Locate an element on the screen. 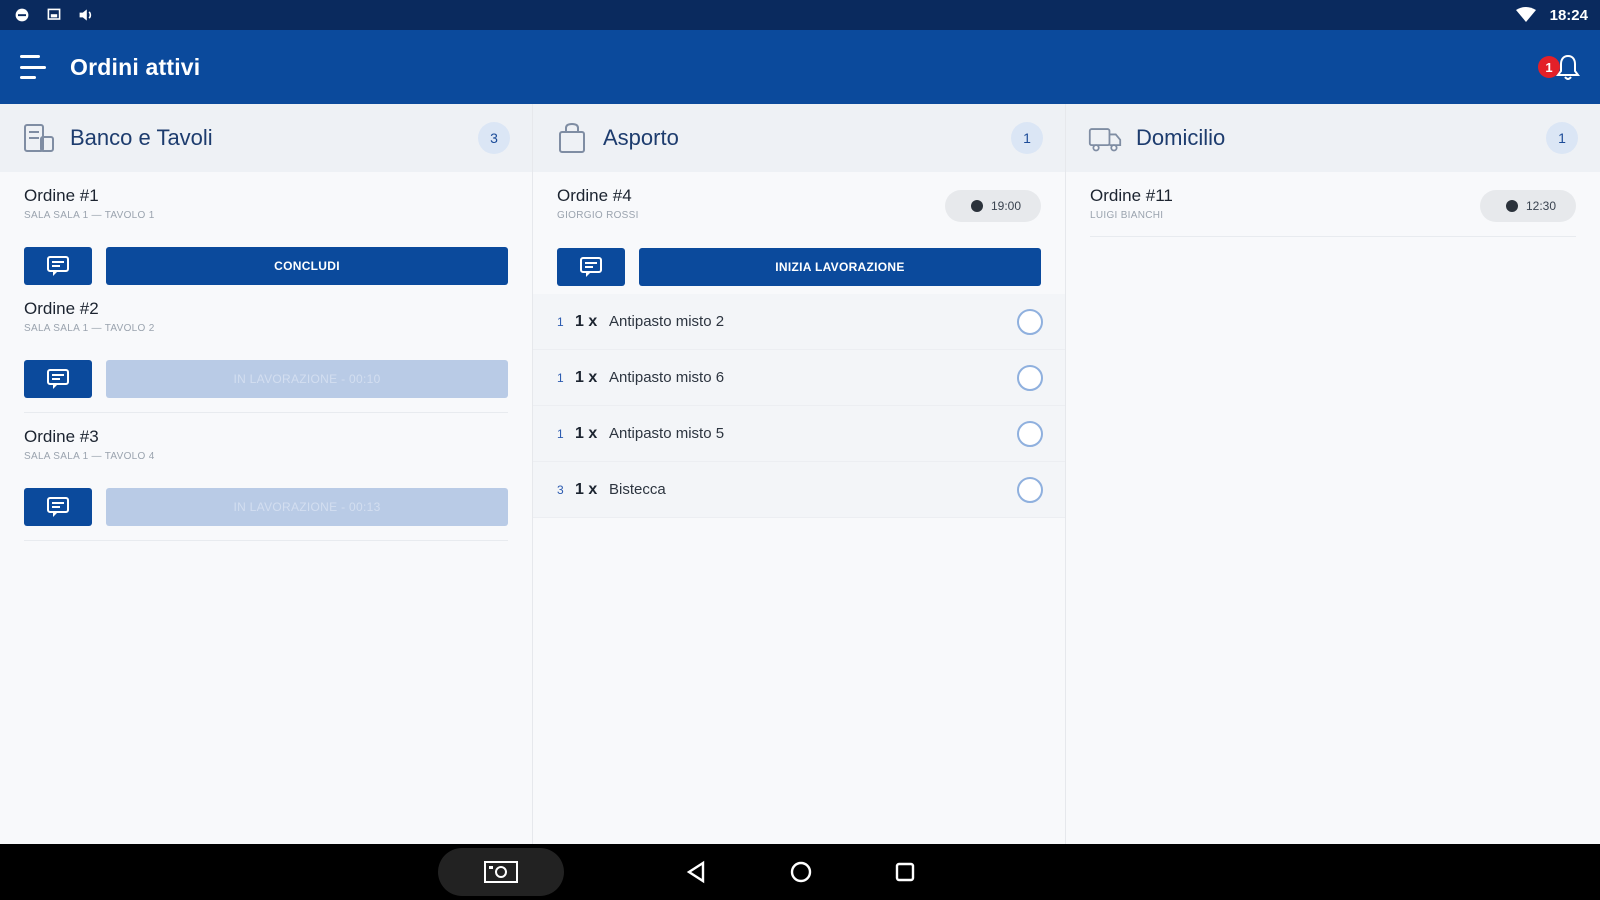 The width and height of the screenshot is (1600, 900). home-icon is located at coordinates (801, 872).